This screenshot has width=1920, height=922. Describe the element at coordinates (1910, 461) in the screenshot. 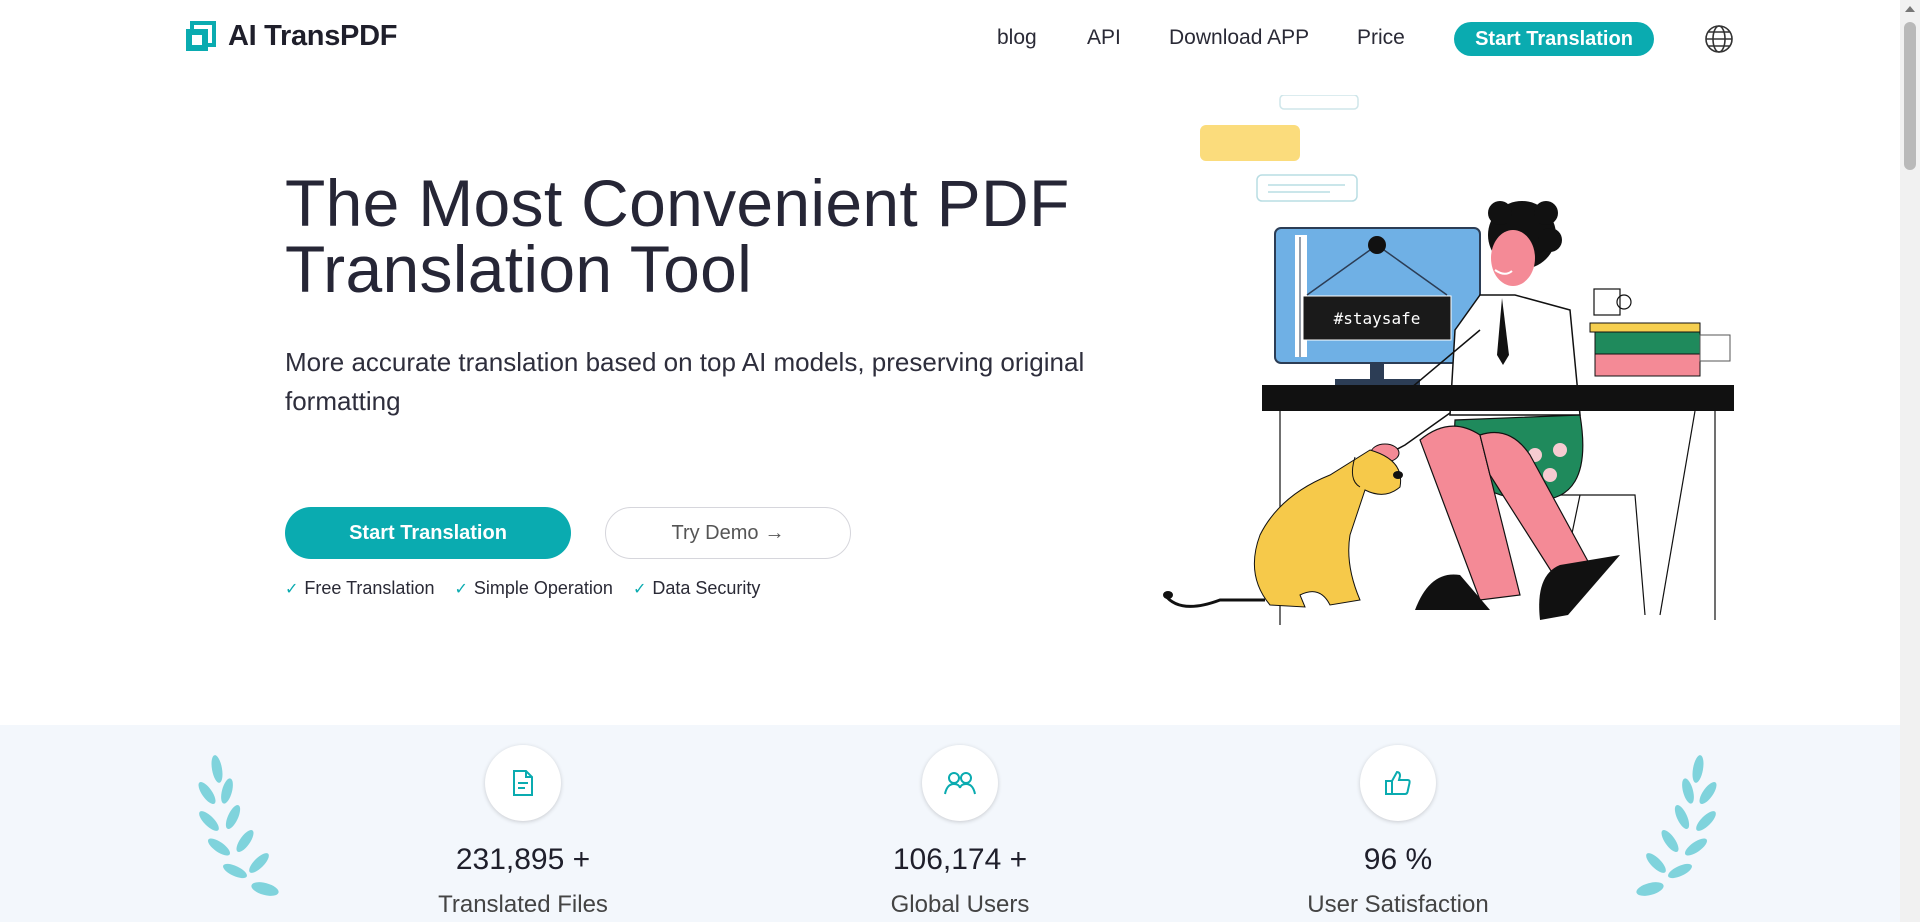

I see `page-scrollbar` at that location.